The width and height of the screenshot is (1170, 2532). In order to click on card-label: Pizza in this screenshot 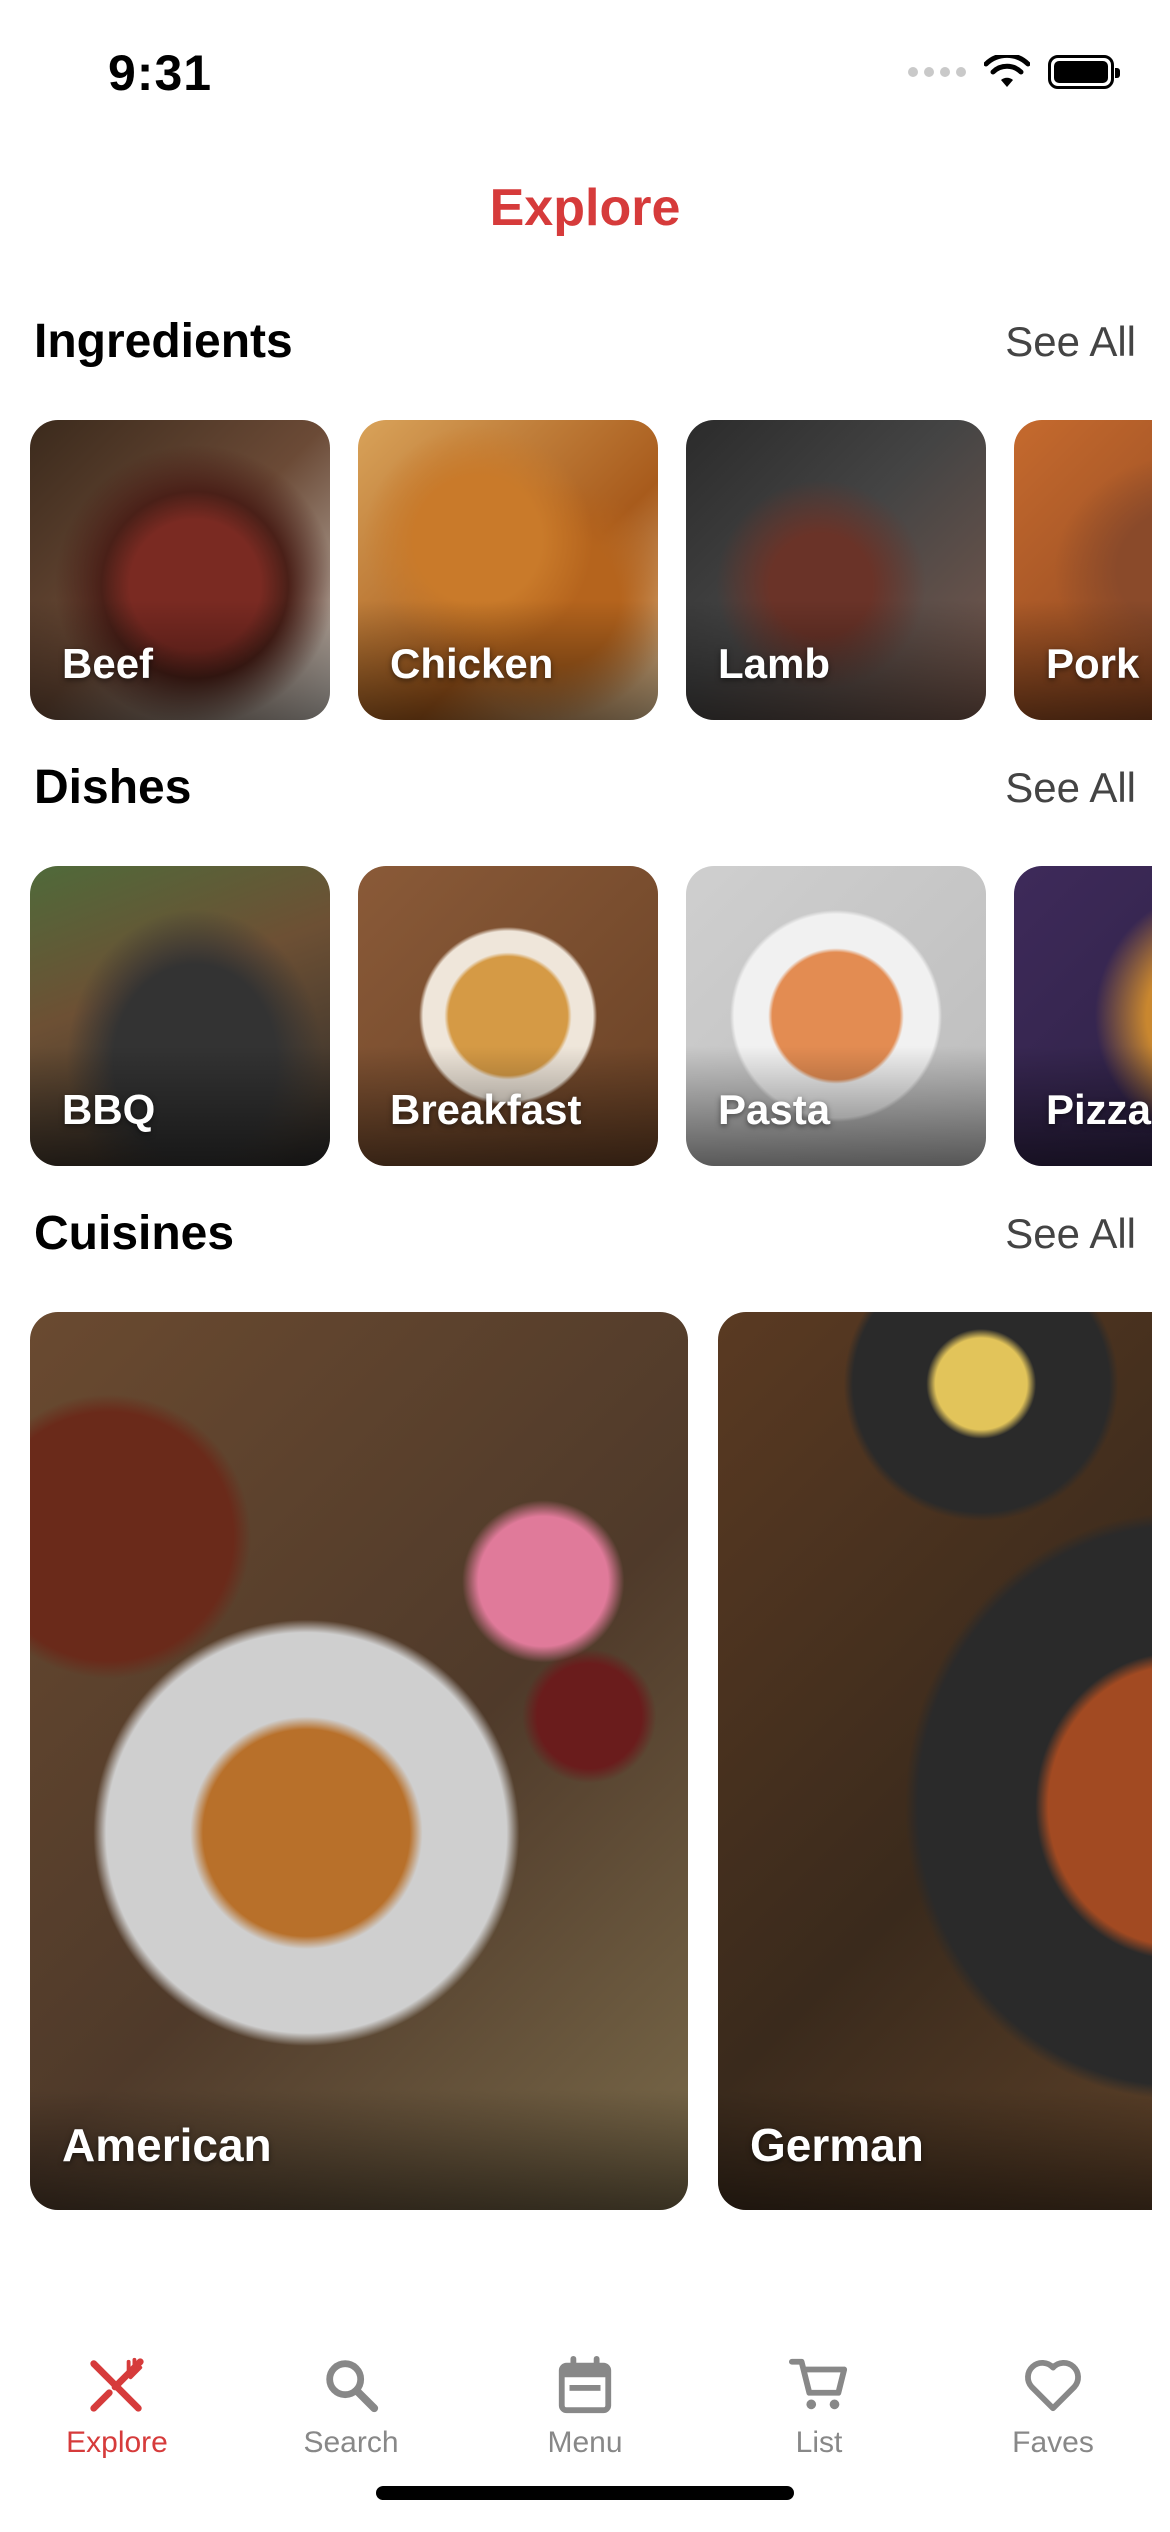, I will do `click(1099, 1109)`.